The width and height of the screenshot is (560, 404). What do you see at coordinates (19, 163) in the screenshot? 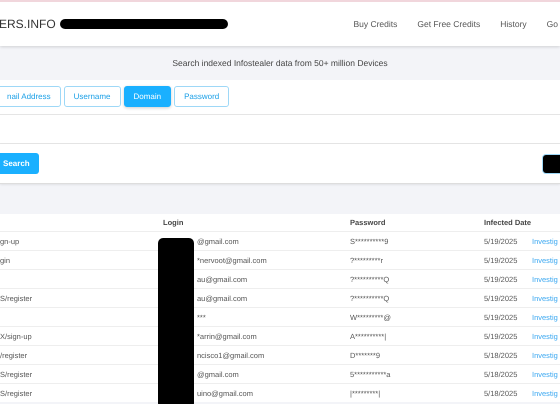
I see `search-button: Search` at bounding box center [19, 163].